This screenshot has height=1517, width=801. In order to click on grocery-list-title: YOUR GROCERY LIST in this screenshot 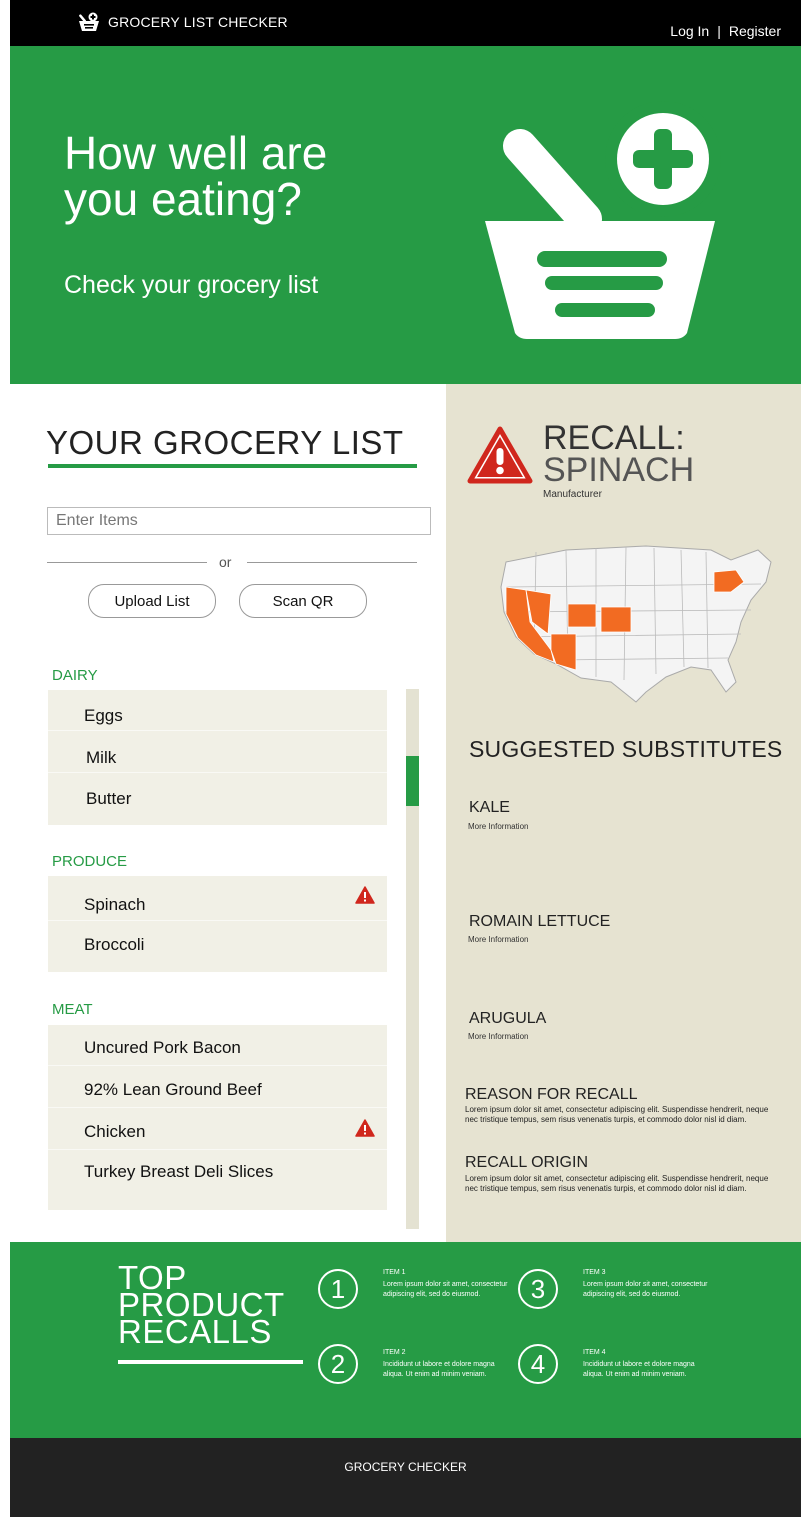, I will do `click(225, 442)`.